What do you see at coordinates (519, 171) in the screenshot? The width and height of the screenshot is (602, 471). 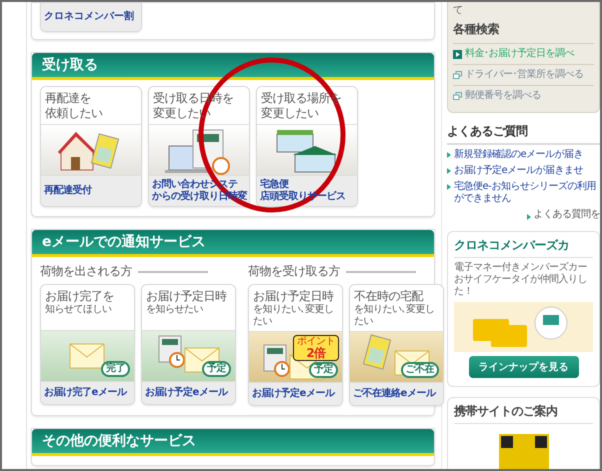 I see `faq-link: お届け予定eメールが届きませ` at bounding box center [519, 171].